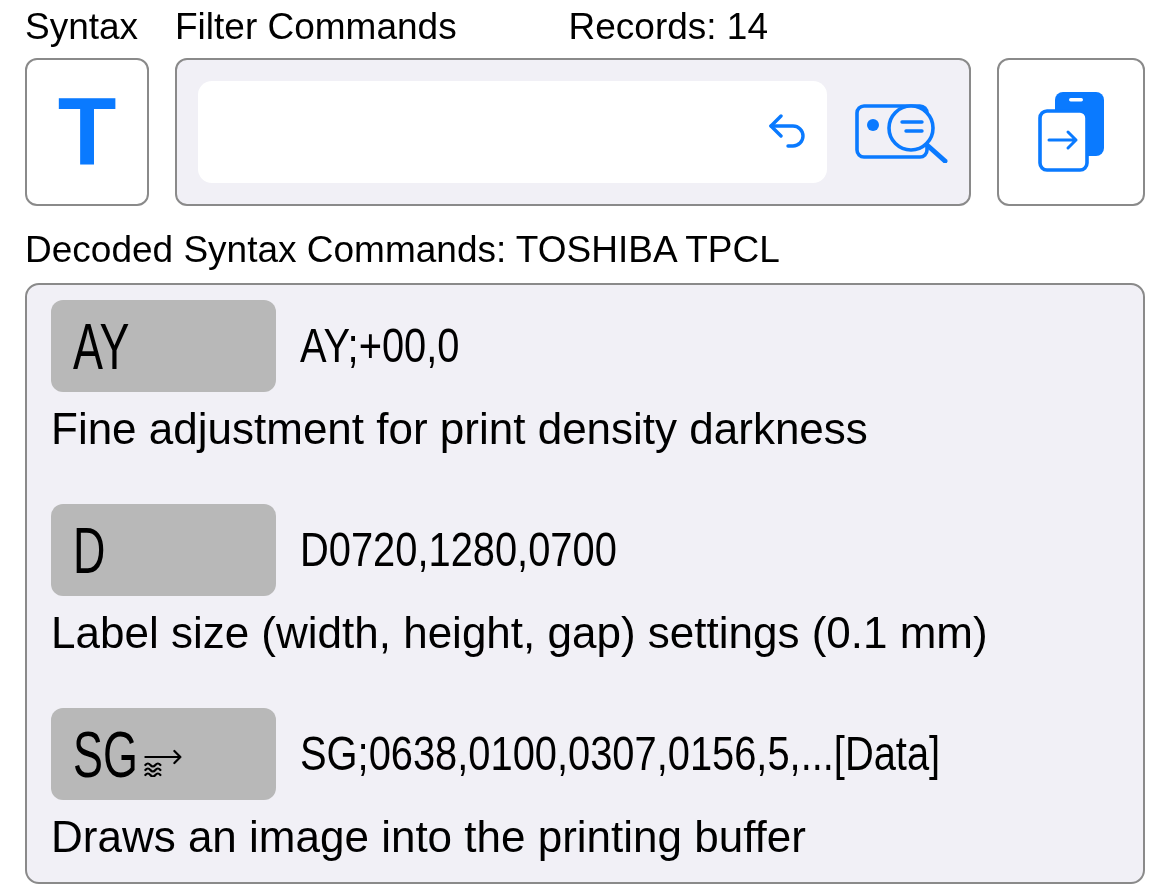  What do you see at coordinates (316, 27) in the screenshot?
I see `filter-label: Filter Commands` at bounding box center [316, 27].